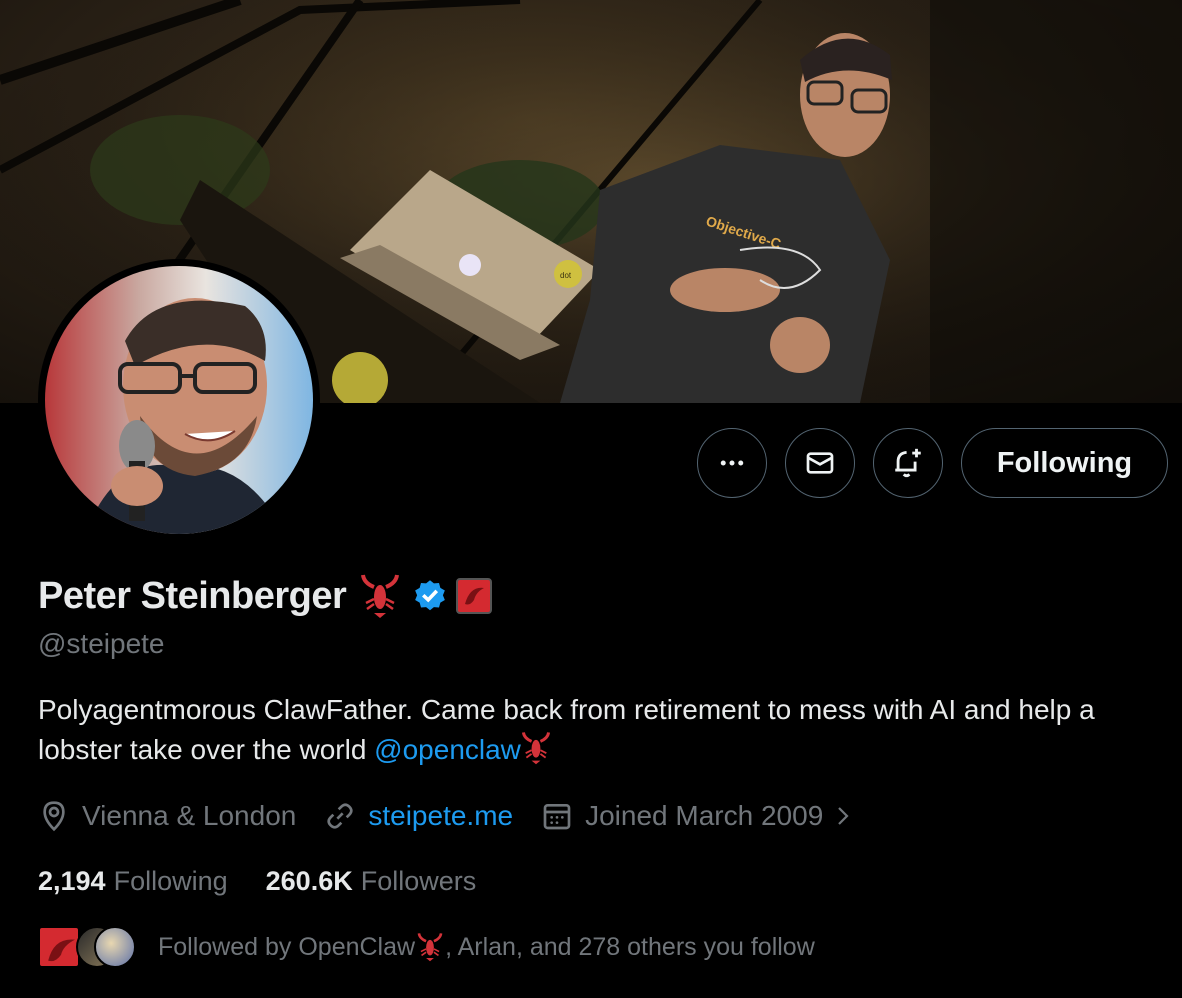  What do you see at coordinates (557, 817) in the screenshot?
I see `calendar-icon` at bounding box center [557, 817].